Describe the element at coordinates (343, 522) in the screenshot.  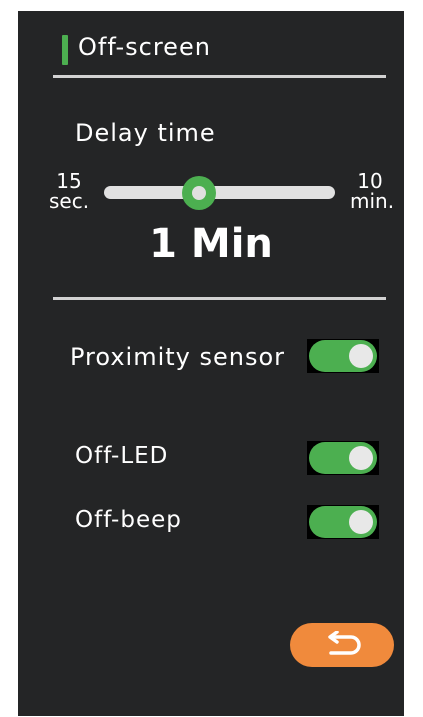
I see `off-beep-toggle` at that location.